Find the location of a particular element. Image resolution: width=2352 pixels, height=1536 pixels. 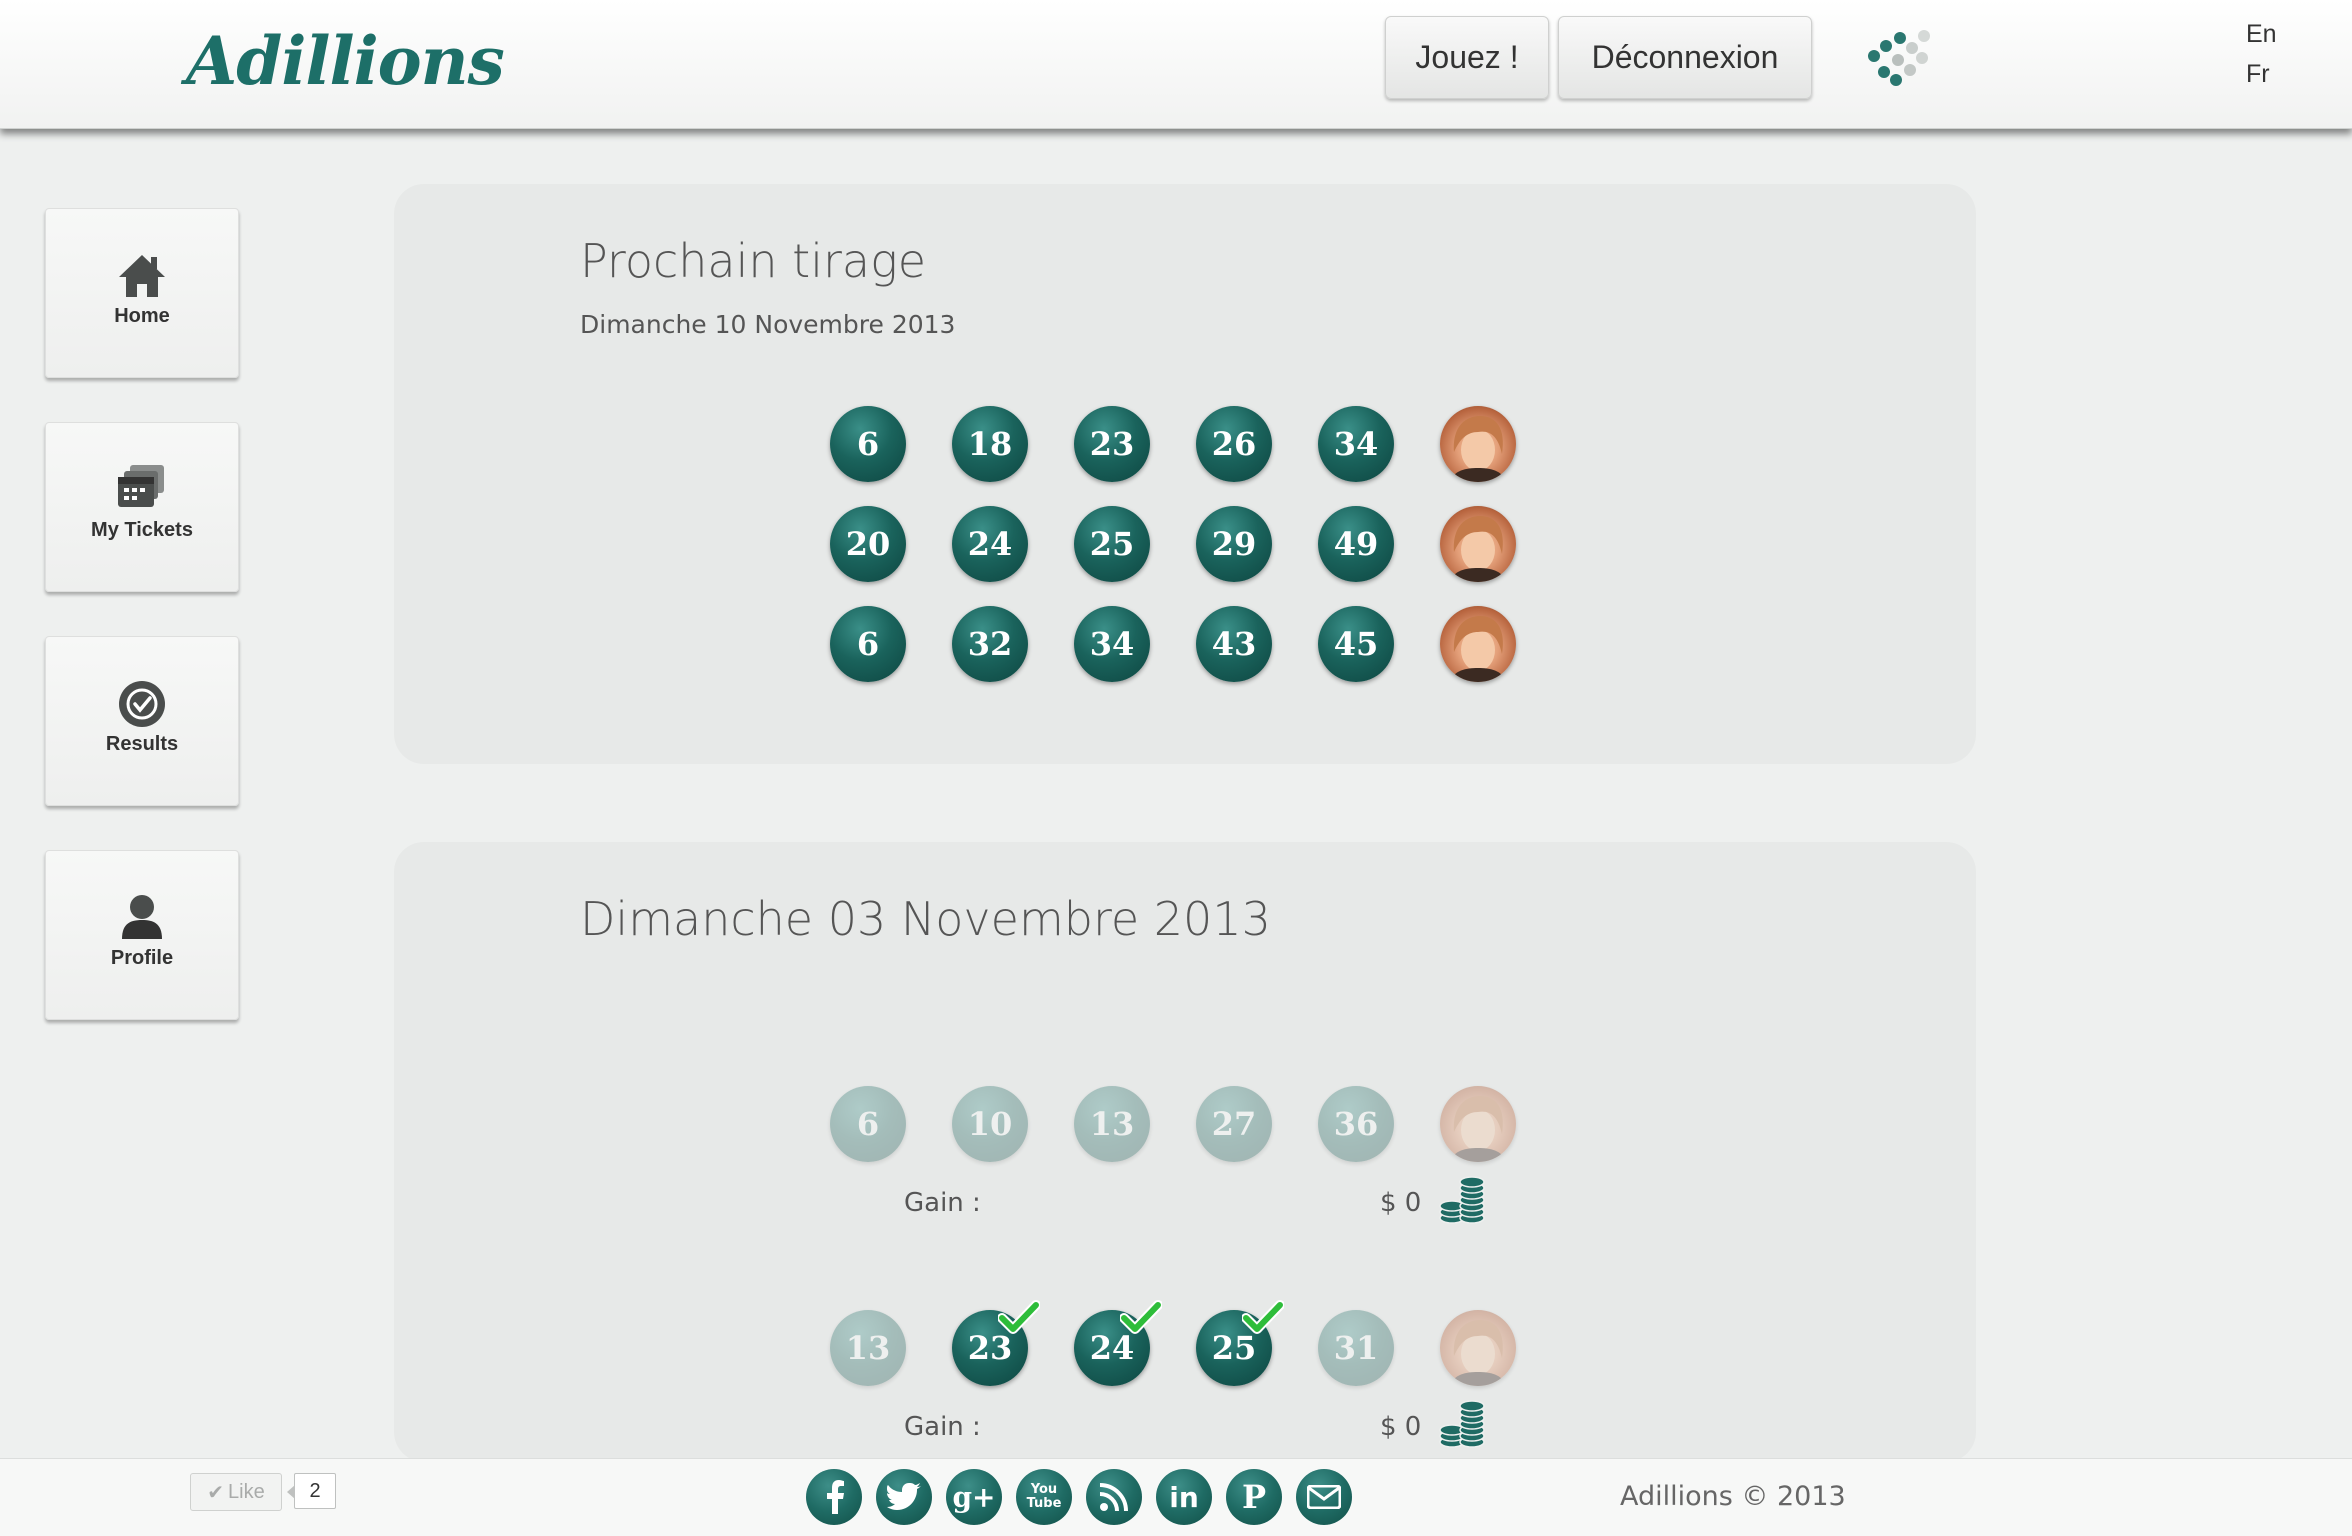

lotto-ball: 45 is located at coordinates (1356, 644).